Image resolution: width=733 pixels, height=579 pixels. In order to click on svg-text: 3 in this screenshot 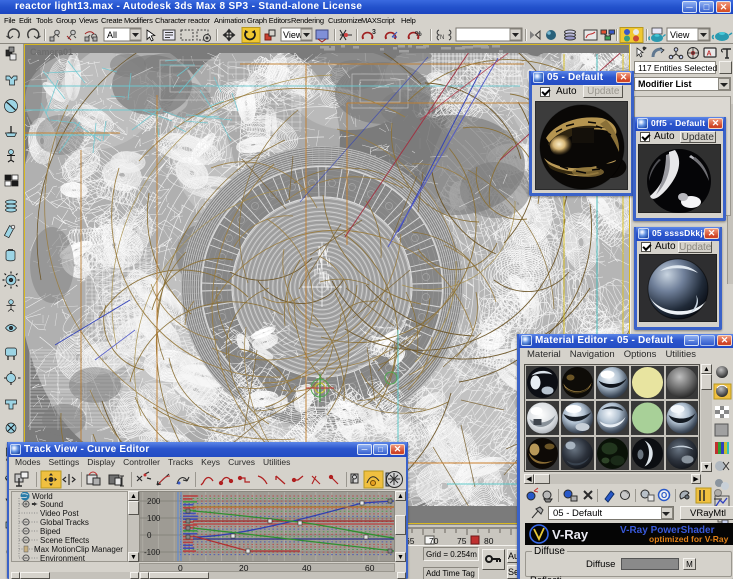, I will do `click(374, 32)`.